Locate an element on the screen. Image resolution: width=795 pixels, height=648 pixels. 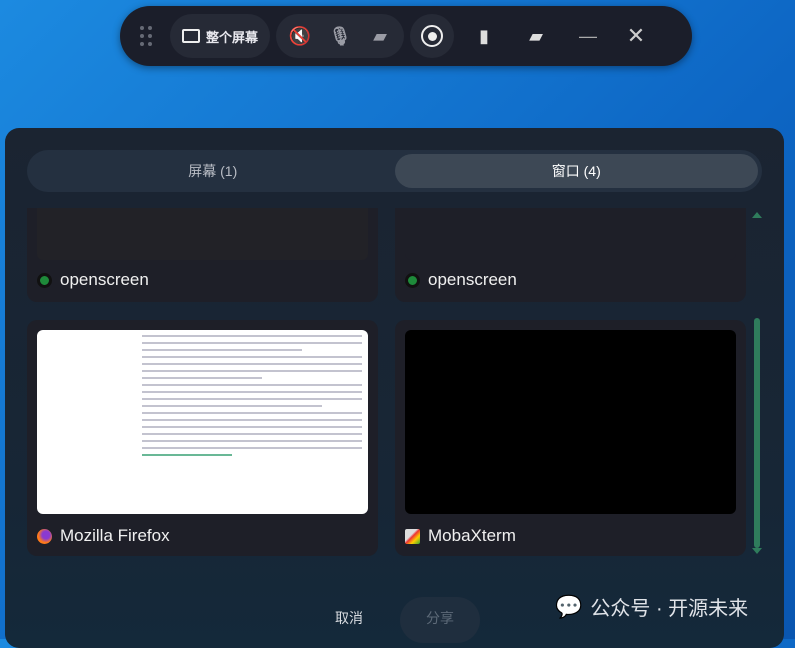
firefox-icon is located at coordinates (44, 536).